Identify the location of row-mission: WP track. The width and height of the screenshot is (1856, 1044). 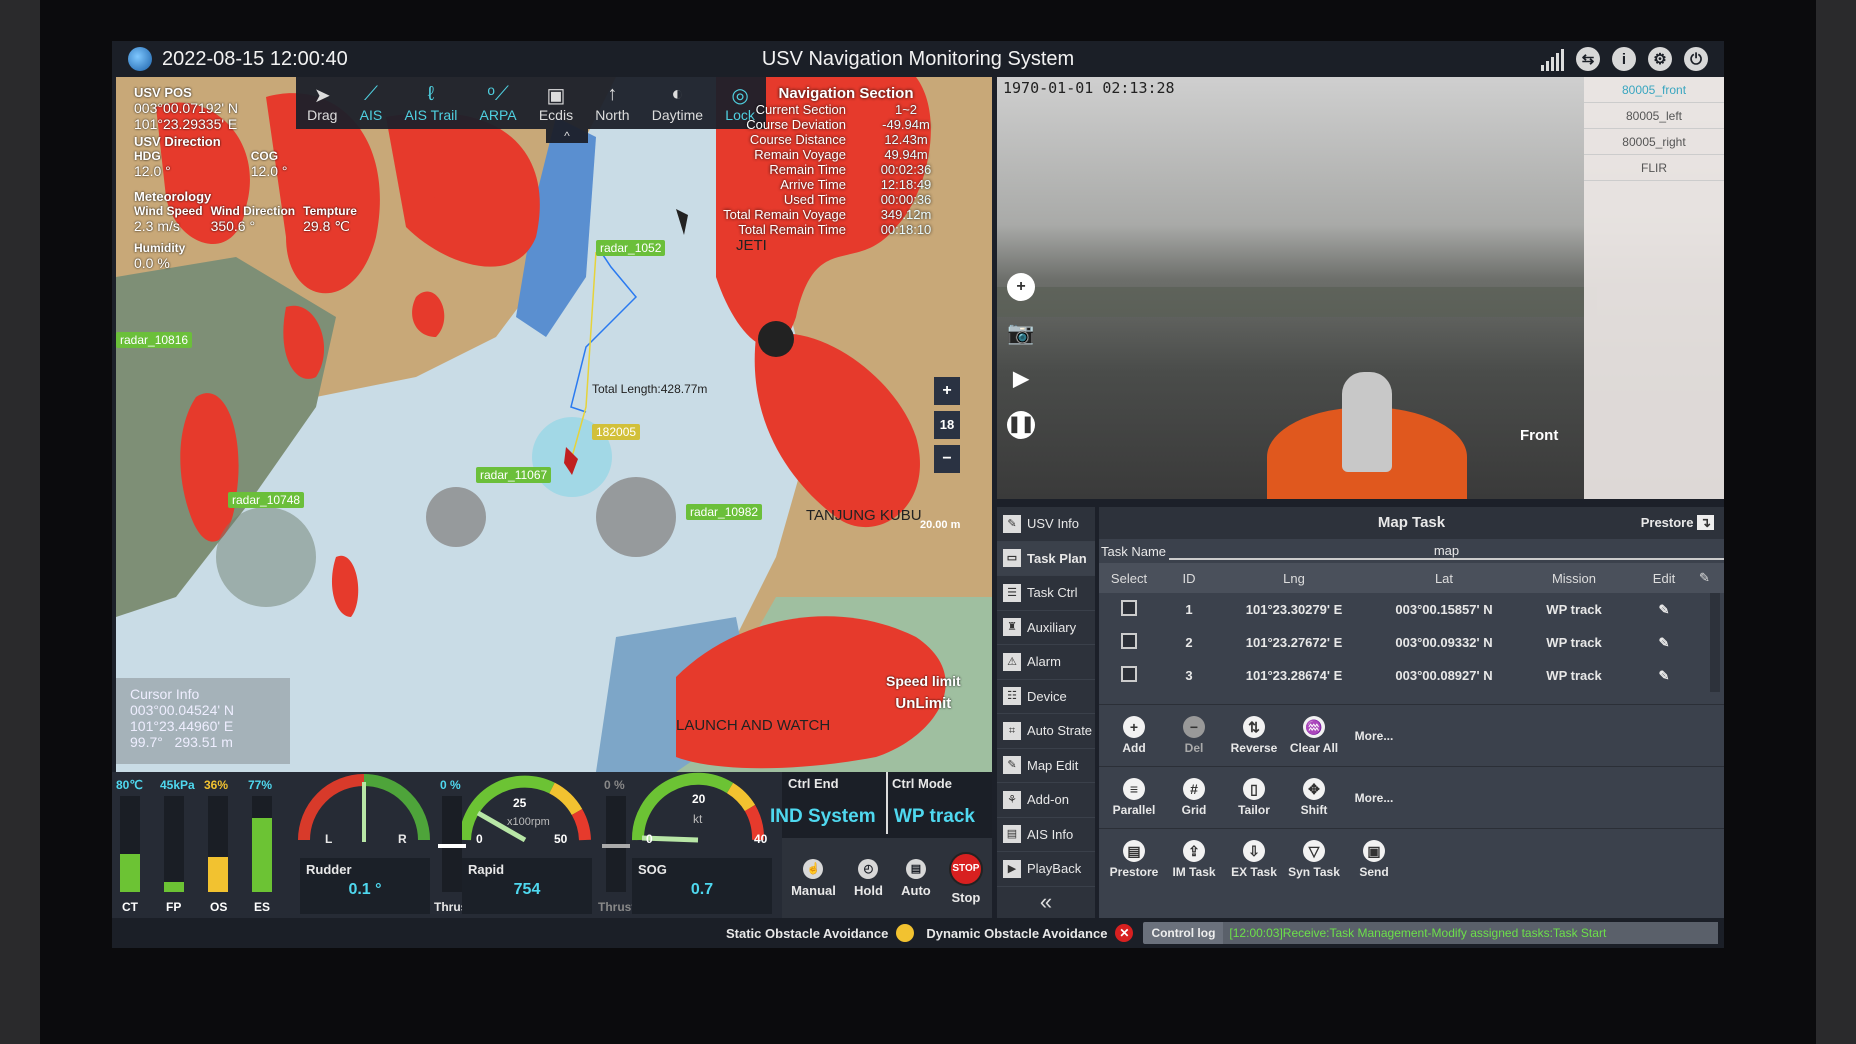
(1574, 675).